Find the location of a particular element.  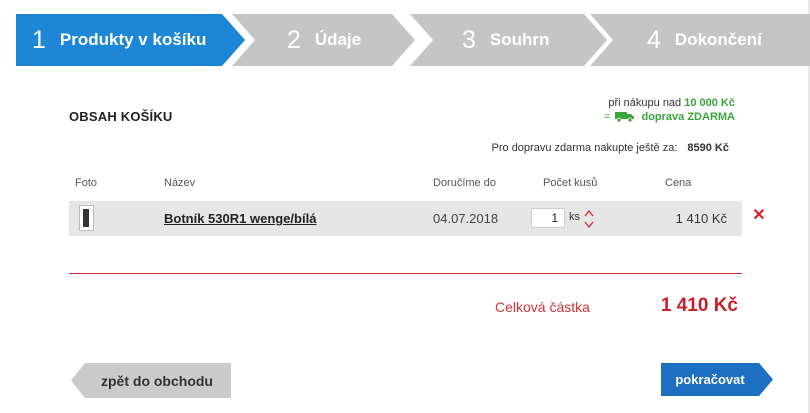

column-price: Cena is located at coordinates (678, 183).